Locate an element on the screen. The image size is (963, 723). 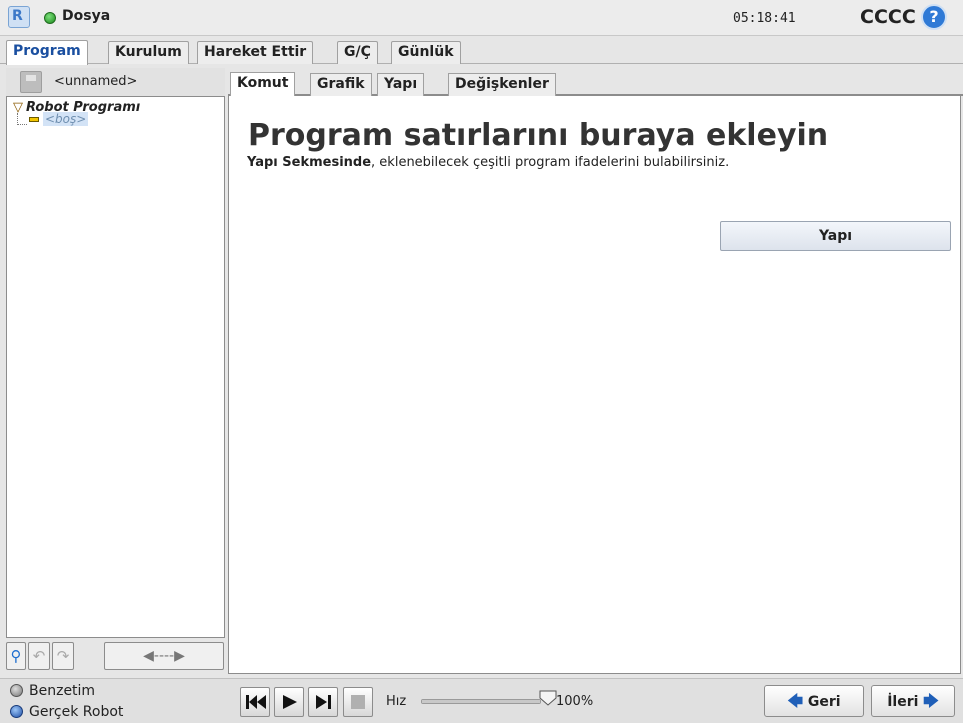
rewind-button is located at coordinates (255, 702).